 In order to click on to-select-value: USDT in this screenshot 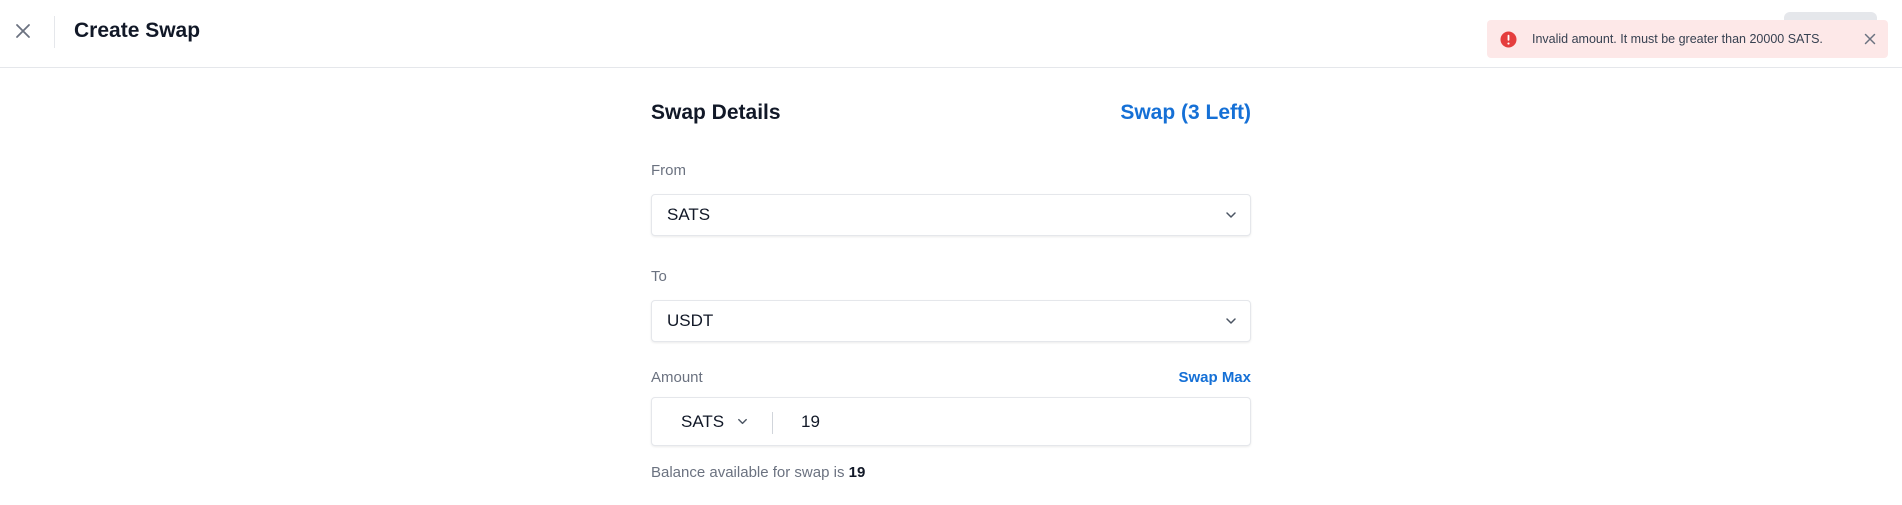, I will do `click(690, 320)`.